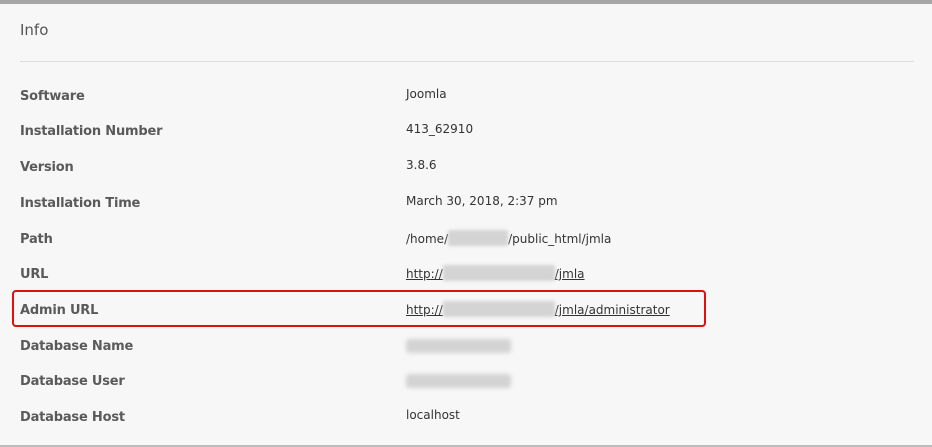  Describe the element at coordinates (421, 165) in the screenshot. I see `row-value: 3.8.6` at that location.